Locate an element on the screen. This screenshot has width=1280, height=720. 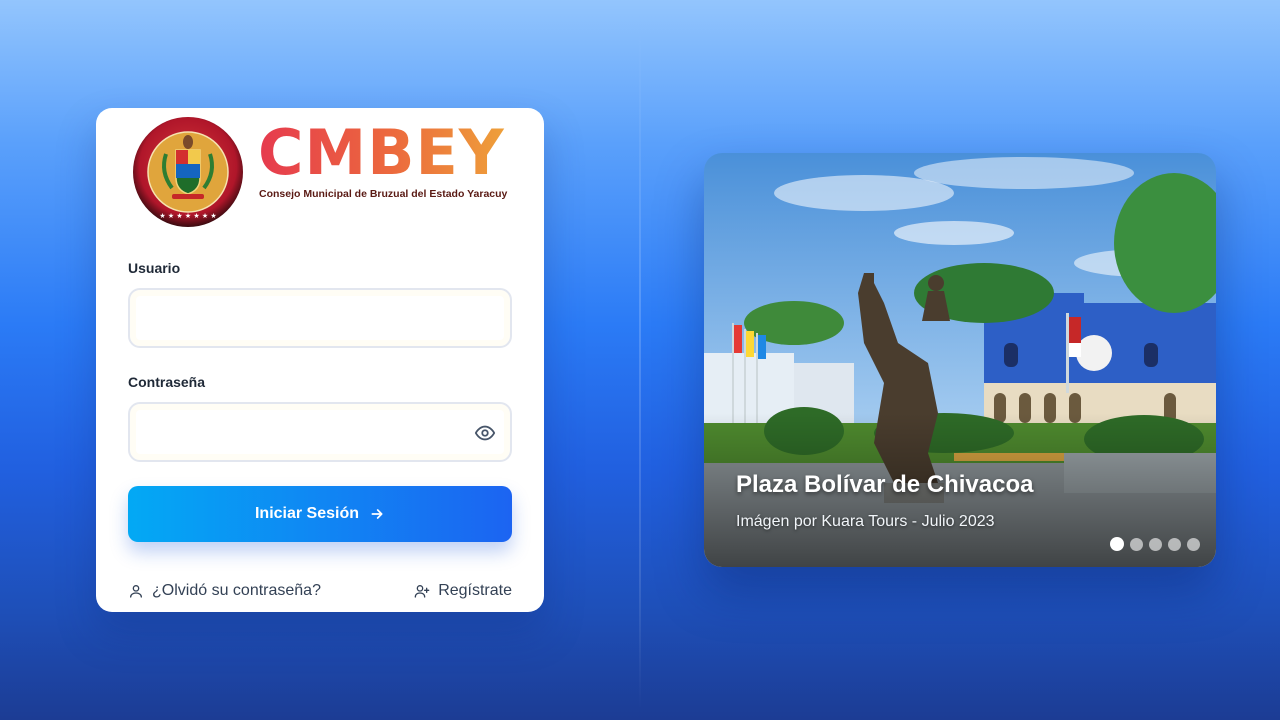
user-icon is located at coordinates (136, 591).